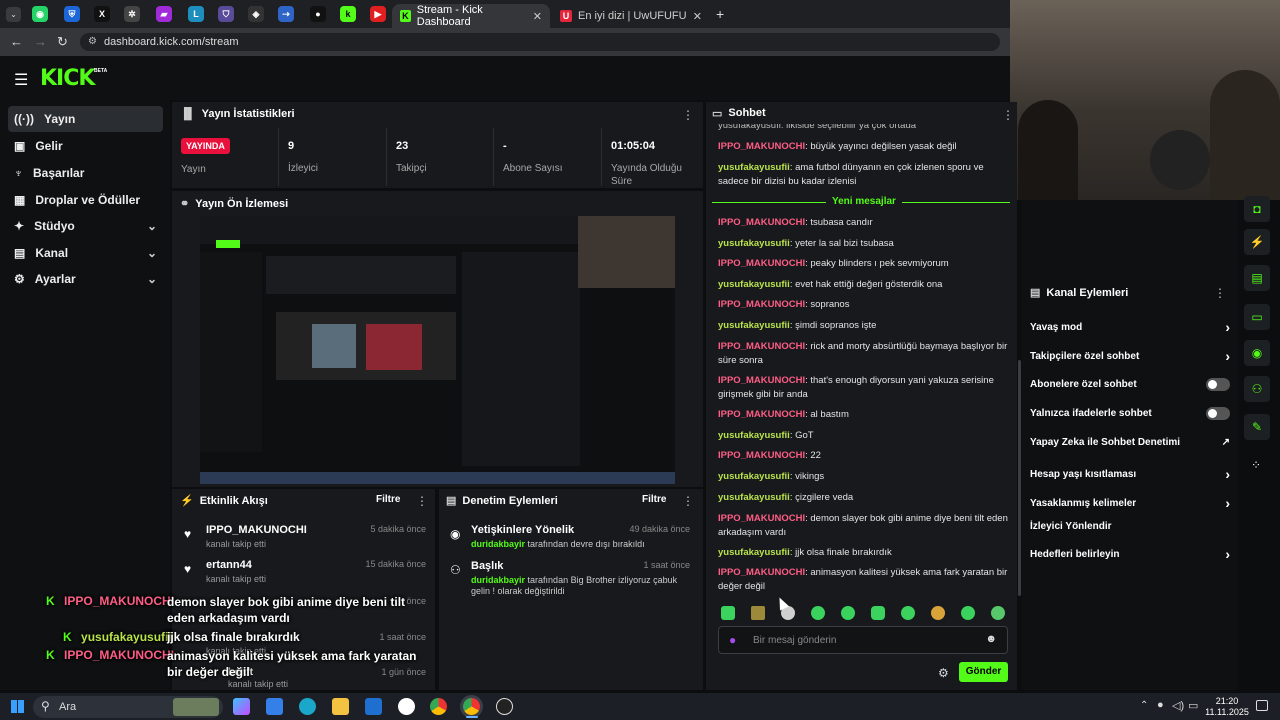  What do you see at coordinates (1193, 705) in the screenshot?
I see `tray-network-icon: ▭` at bounding box center [1193, 705].